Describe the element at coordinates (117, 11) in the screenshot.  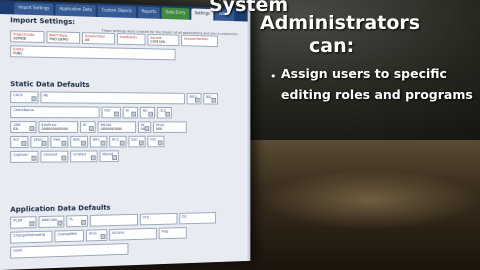
I see `tab-2: Custom Objects` at that location.